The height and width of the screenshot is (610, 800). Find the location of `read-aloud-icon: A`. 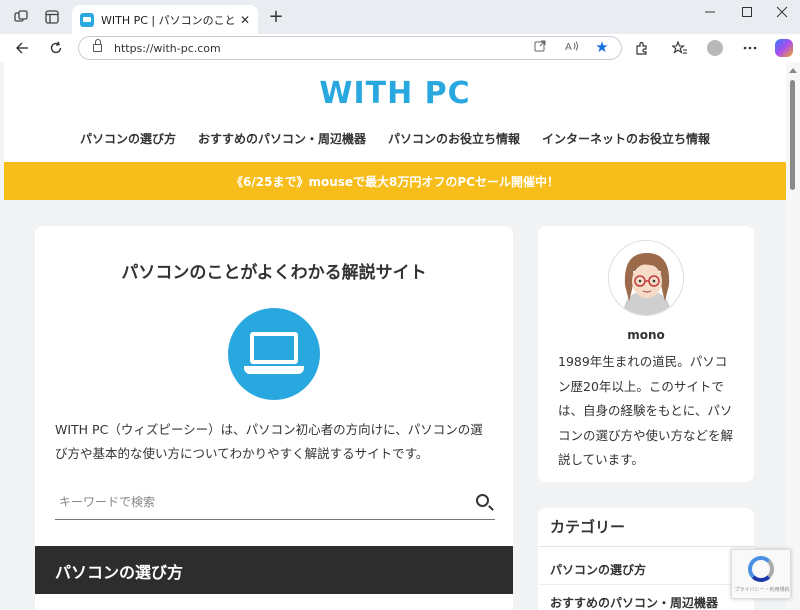

read-aloud-icon: A is located at coordinates (572, 47).